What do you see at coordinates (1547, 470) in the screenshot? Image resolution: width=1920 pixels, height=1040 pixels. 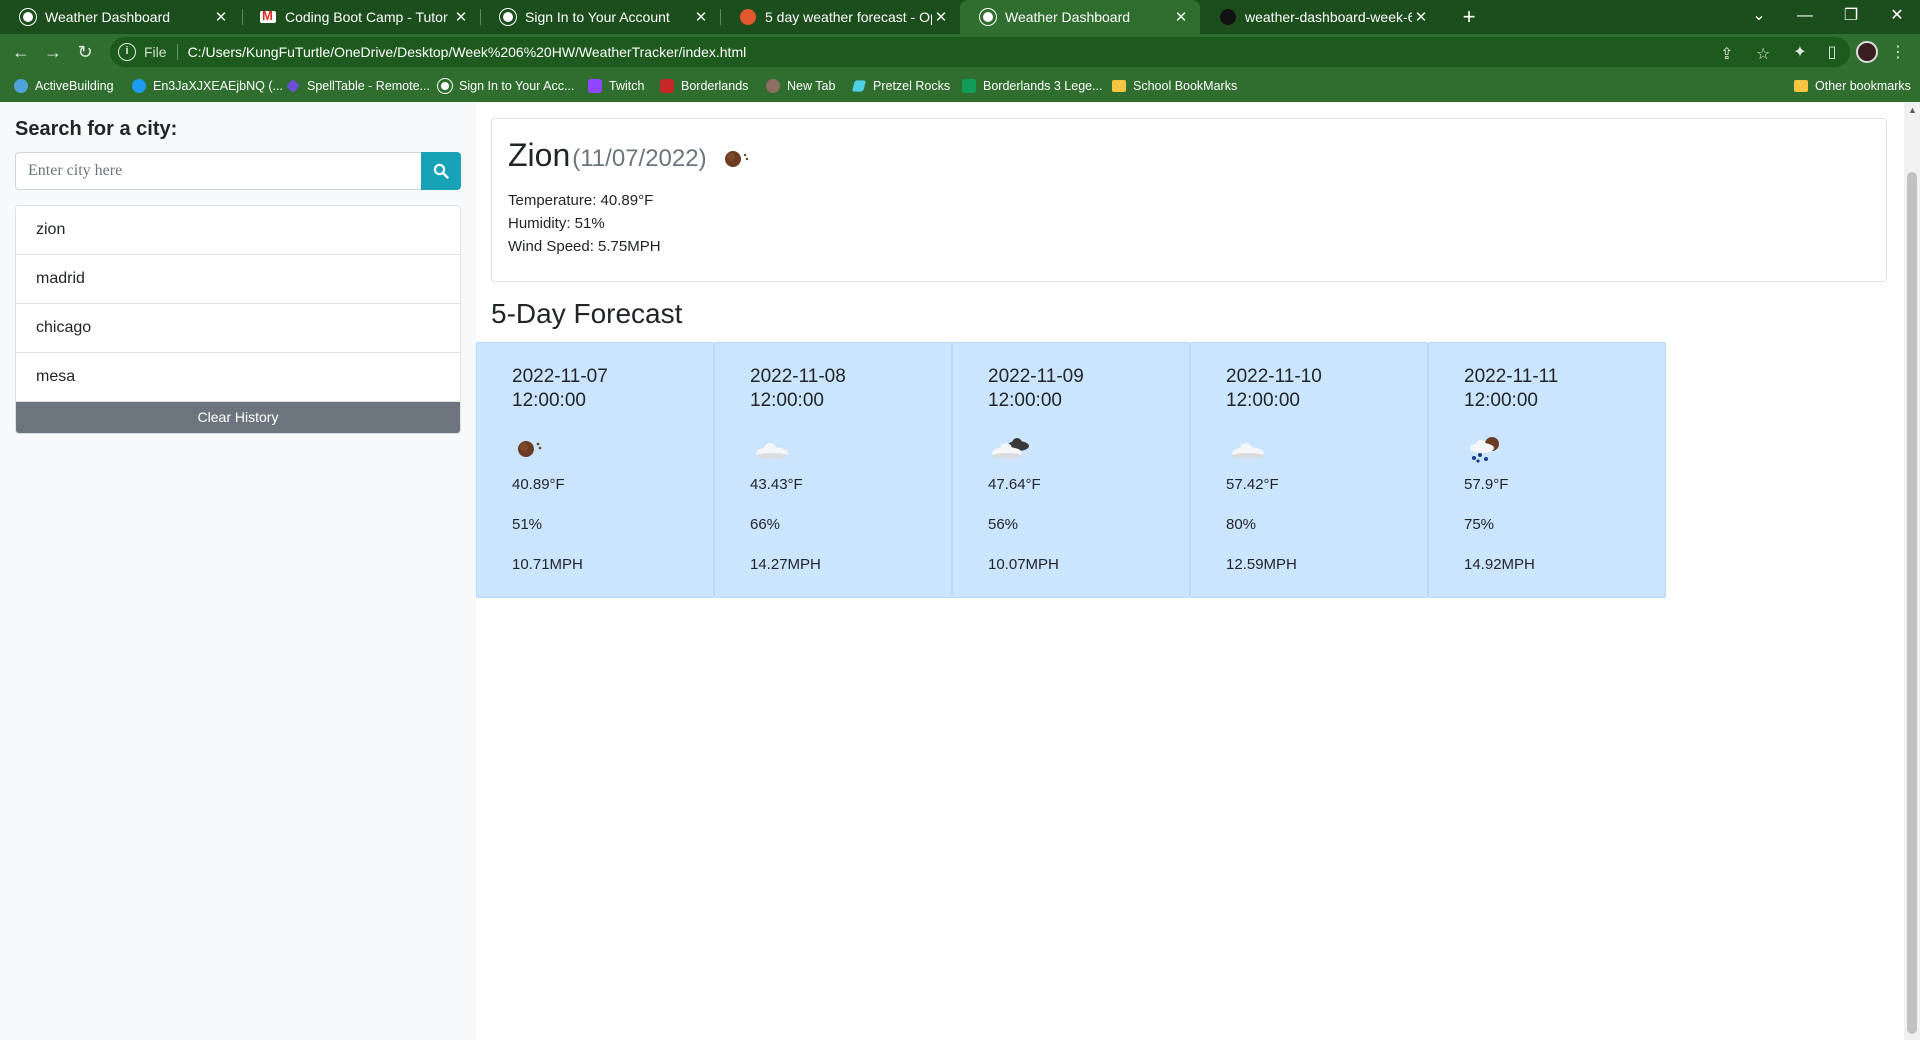 I see `forecast-card: 2022-11-11 12:00:00 57.9°F 75% 14.92MPH` at bounding box center [1547, 470].